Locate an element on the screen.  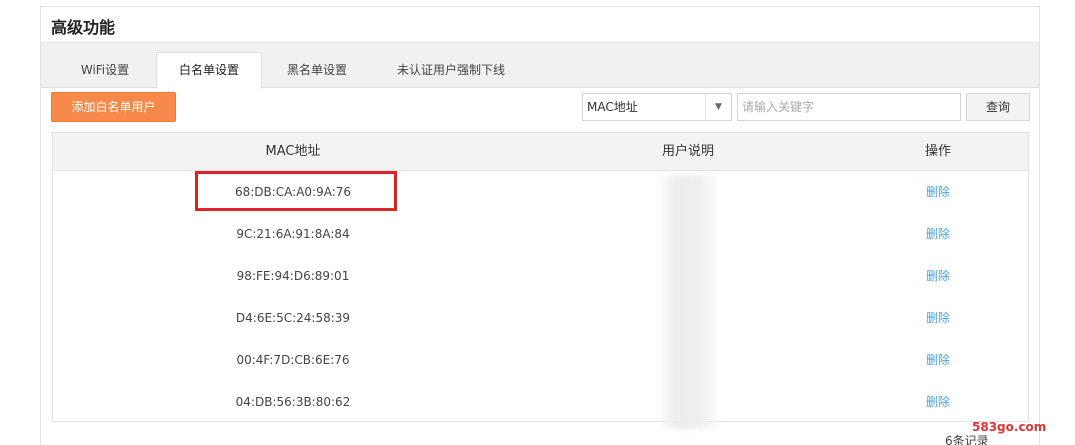
table-row: 04:DB:56:3B:80:62 删除 is located at coordinates (540, 402).